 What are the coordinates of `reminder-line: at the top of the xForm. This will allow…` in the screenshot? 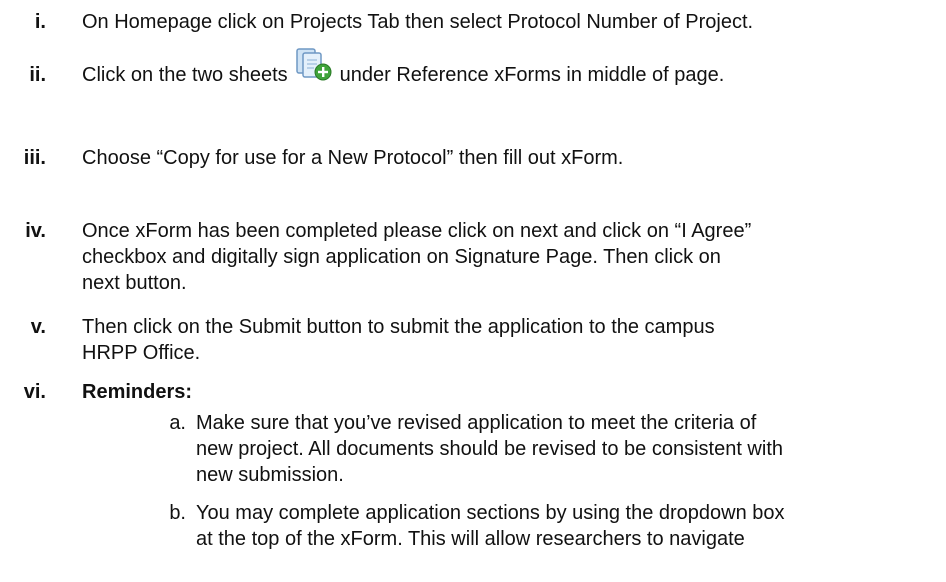 It's located at (470, 539).